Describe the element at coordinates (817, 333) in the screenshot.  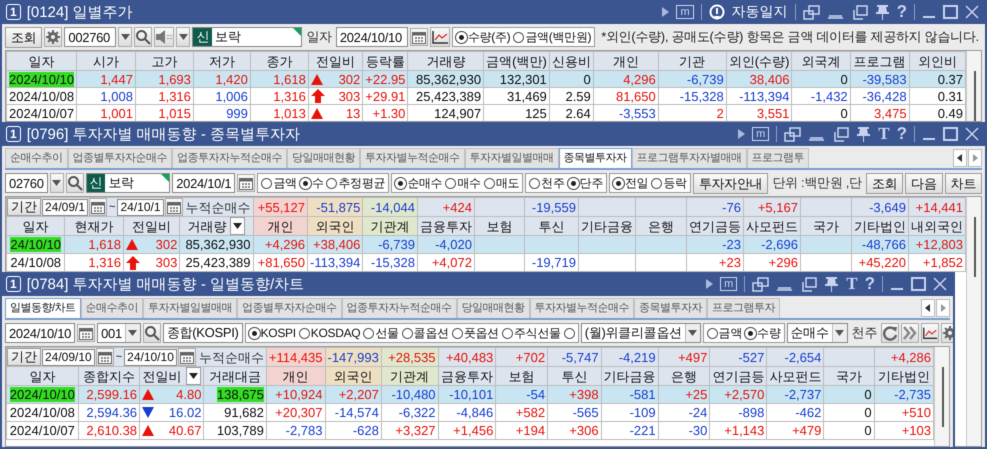
I see `dropdown-field: 순매수` at that location.